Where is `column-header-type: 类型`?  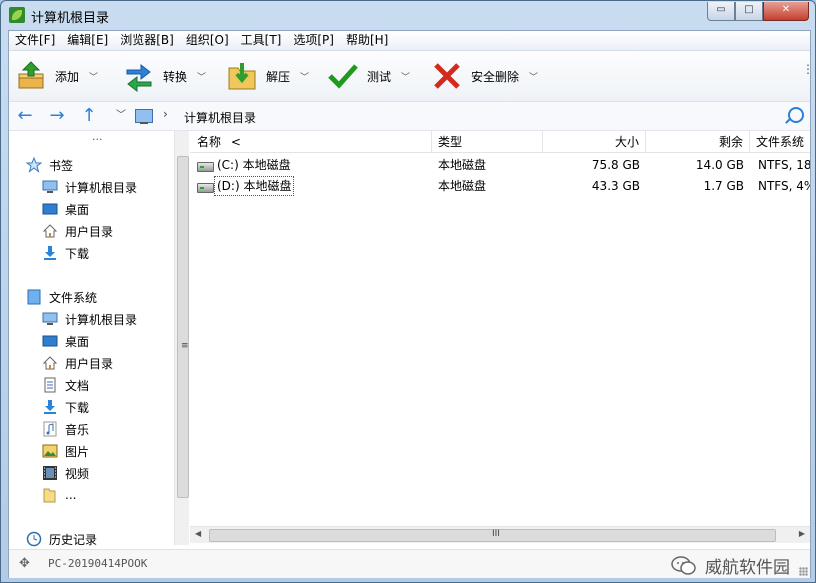
column-header-type: 类型 is located at coordinates (487, 142).